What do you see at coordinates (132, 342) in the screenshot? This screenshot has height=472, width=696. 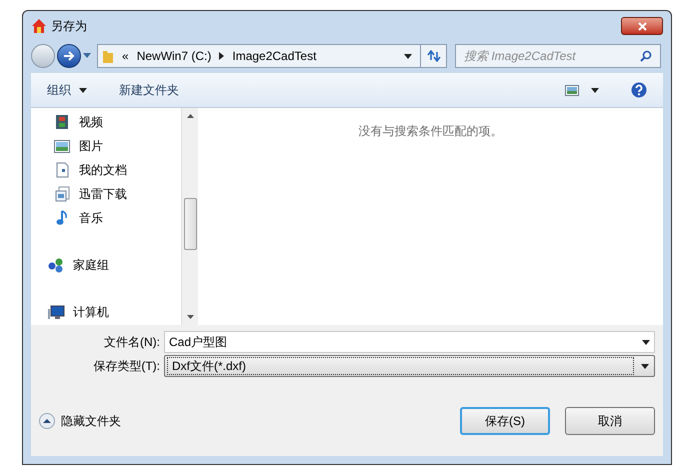 I see `filename-label: 文件名(N):` at bounding box center [132, 342].